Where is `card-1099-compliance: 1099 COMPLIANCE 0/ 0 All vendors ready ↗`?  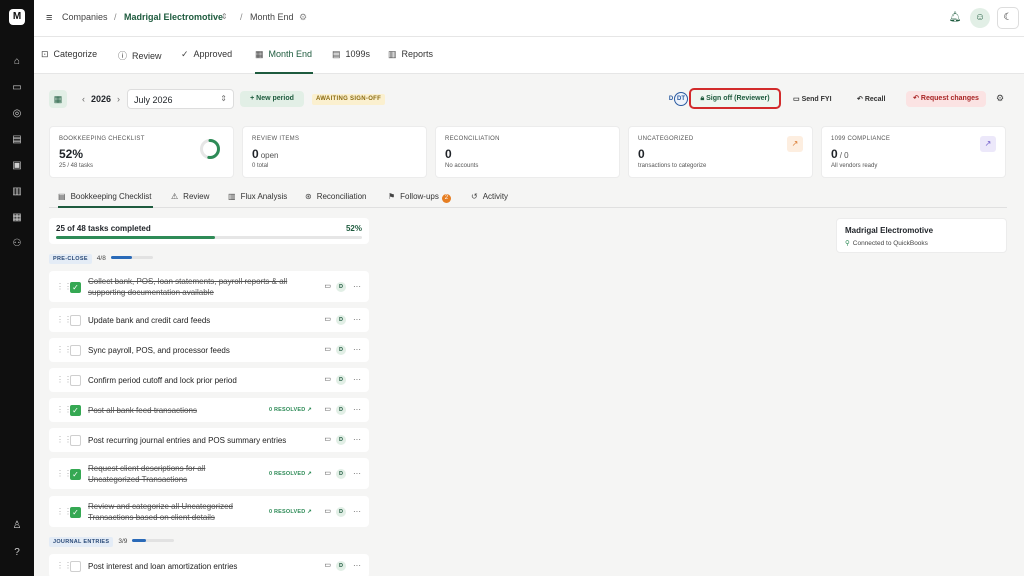 card-1099-compliance: 1099 COMPLIANCE 0/ 0 All vendors ready ↗ is located at coordinates (913, 152).